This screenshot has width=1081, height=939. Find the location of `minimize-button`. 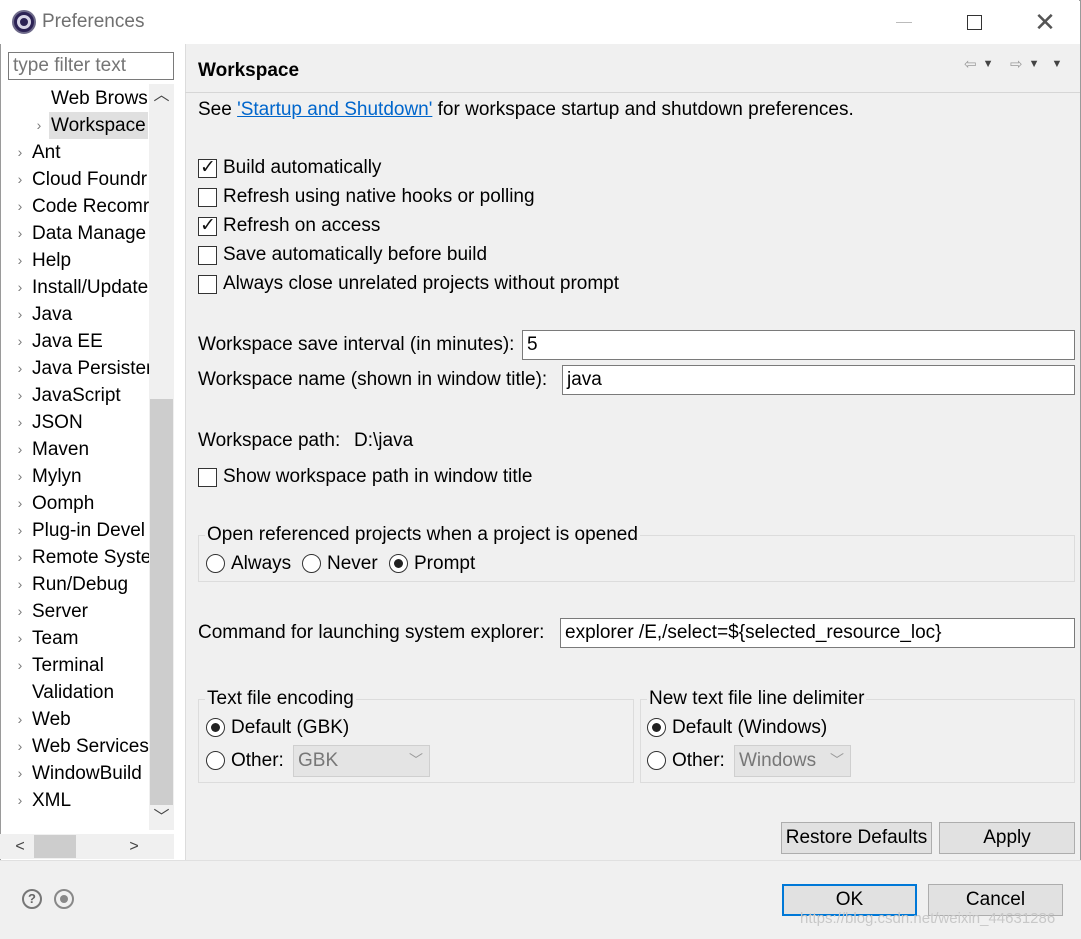

minimize-button is located at coordinates (904, 22).